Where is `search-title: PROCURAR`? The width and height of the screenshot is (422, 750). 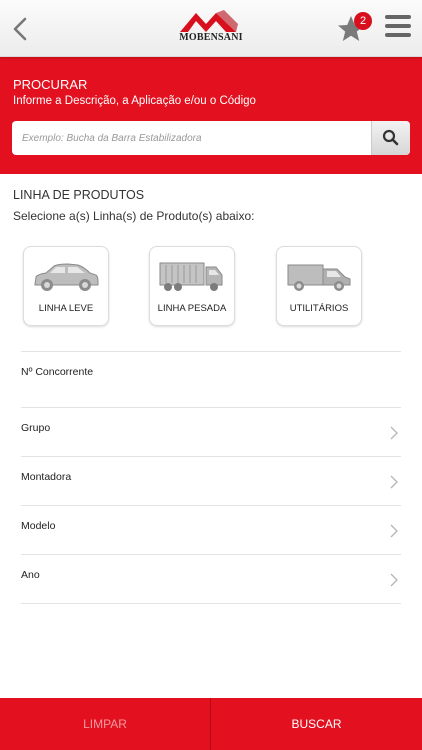 search-title: PROCURAR is located at coordinates (50, 84).